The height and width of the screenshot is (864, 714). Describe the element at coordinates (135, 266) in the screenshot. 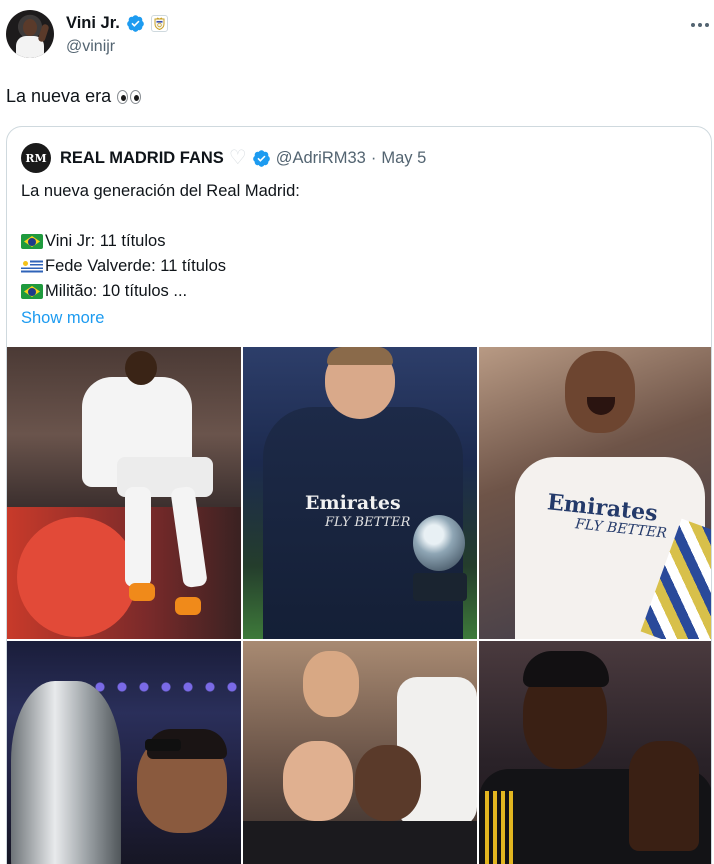

I see `quote-line-text: Fede Valverde: 11 títulos` at that location.